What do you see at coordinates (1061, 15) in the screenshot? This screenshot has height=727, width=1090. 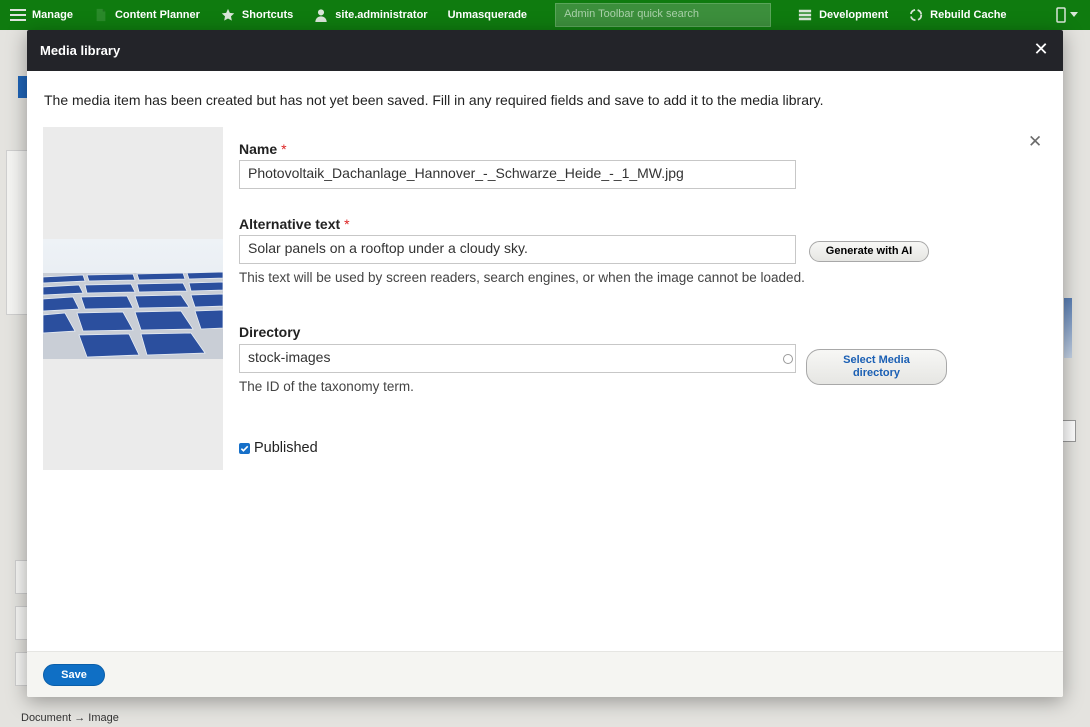 I see `mobile-icon` at bounding box center [1061, 15].